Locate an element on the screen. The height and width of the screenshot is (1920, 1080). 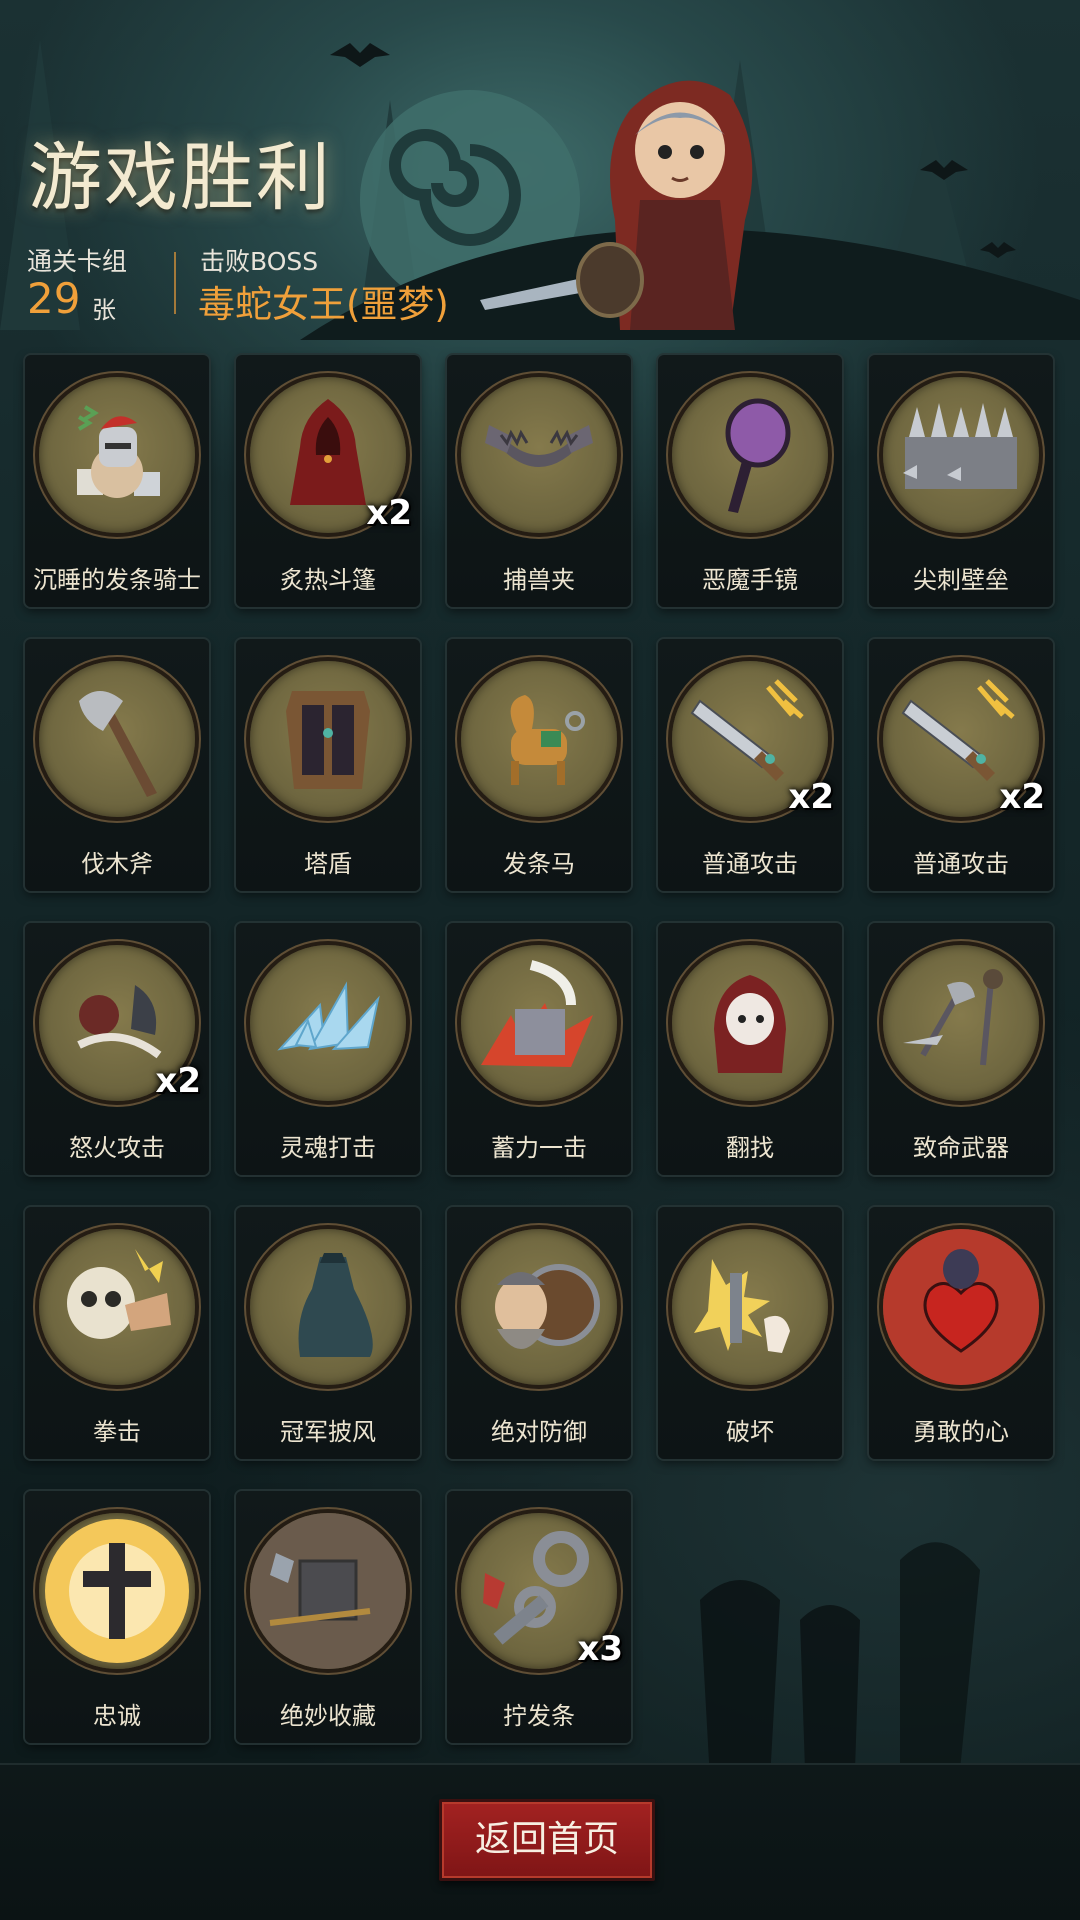
card-multiplier: x3 is located at coordinates (600, 1649).